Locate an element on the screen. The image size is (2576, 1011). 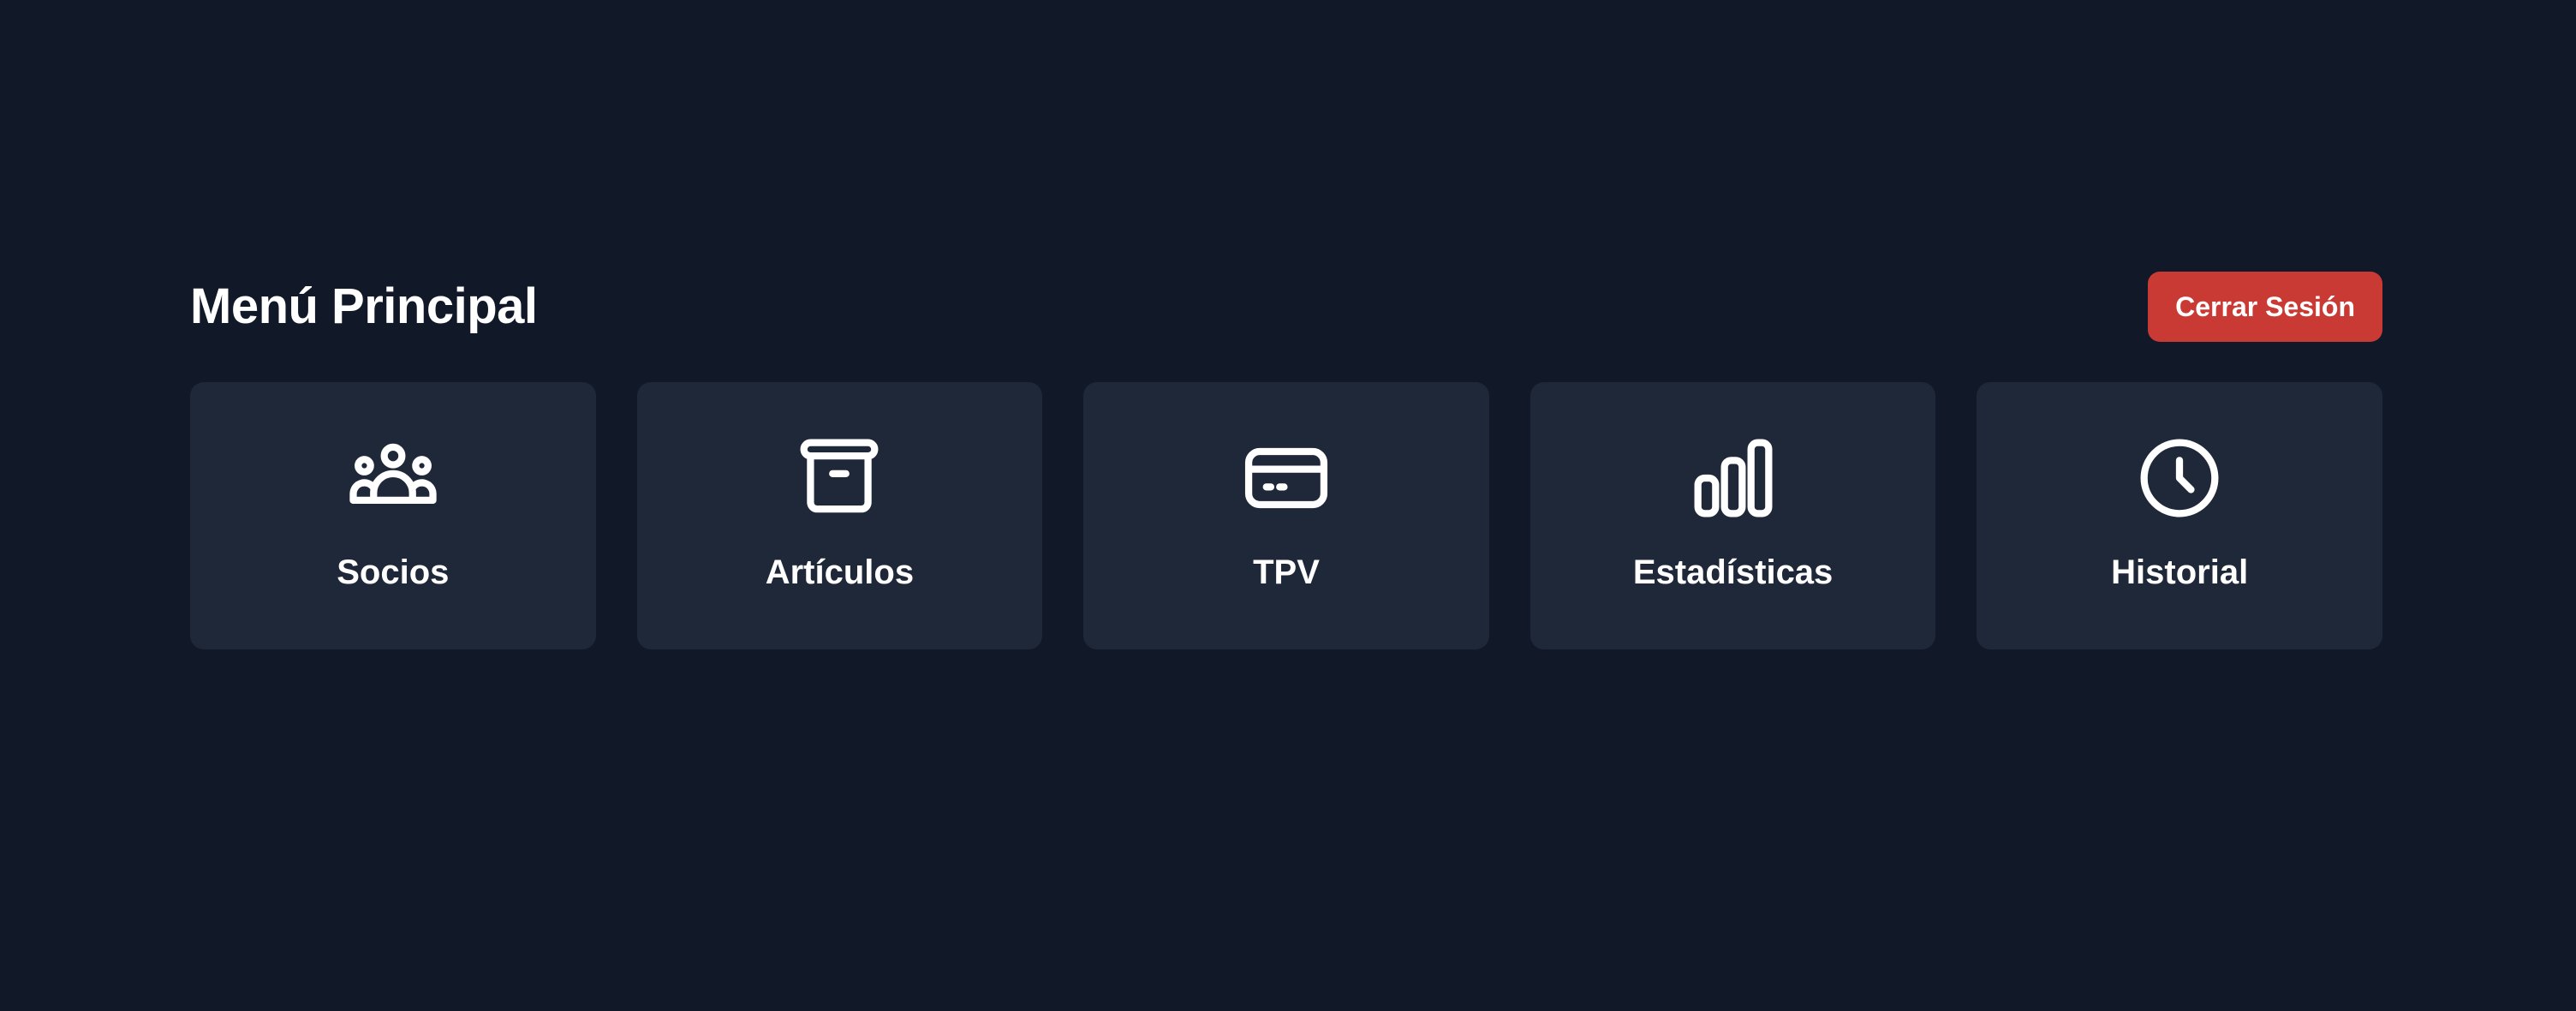
tile-tpv: TPV is located at coordinates (1286, 515).